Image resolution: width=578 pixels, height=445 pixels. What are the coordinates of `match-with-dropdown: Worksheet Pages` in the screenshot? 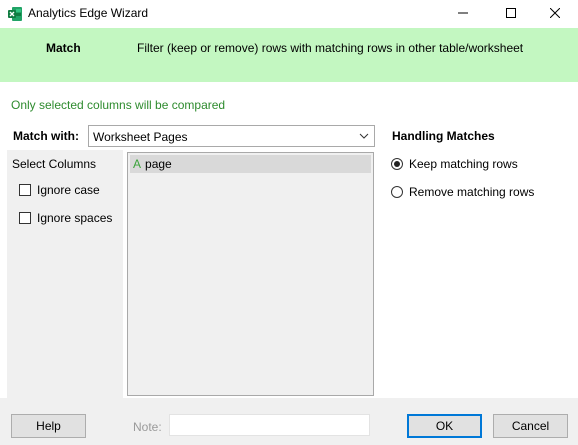 It's located at (231, 136).